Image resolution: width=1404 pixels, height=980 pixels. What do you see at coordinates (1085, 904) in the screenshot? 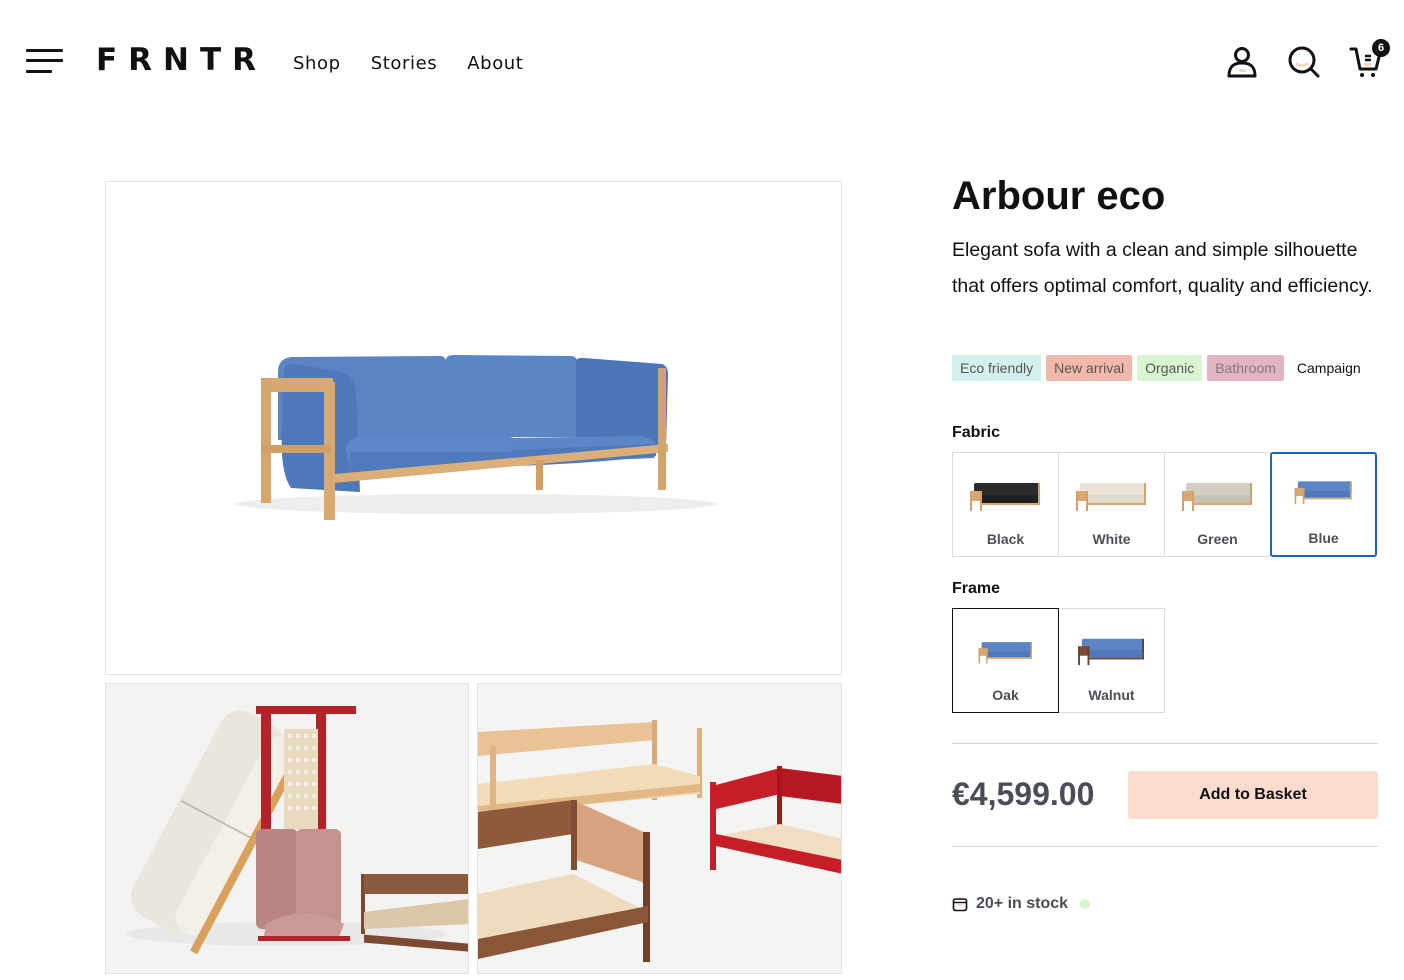
I see `stock-indicator-dot` at bounding box center [1085, 904].